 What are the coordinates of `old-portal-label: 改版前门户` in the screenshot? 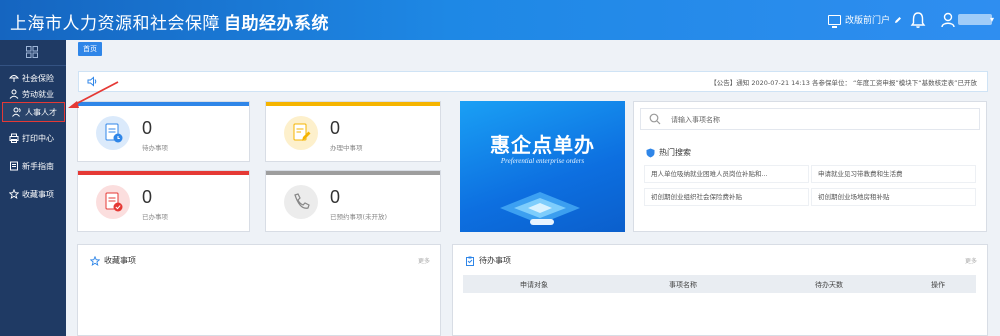 It's located at (868, 21).